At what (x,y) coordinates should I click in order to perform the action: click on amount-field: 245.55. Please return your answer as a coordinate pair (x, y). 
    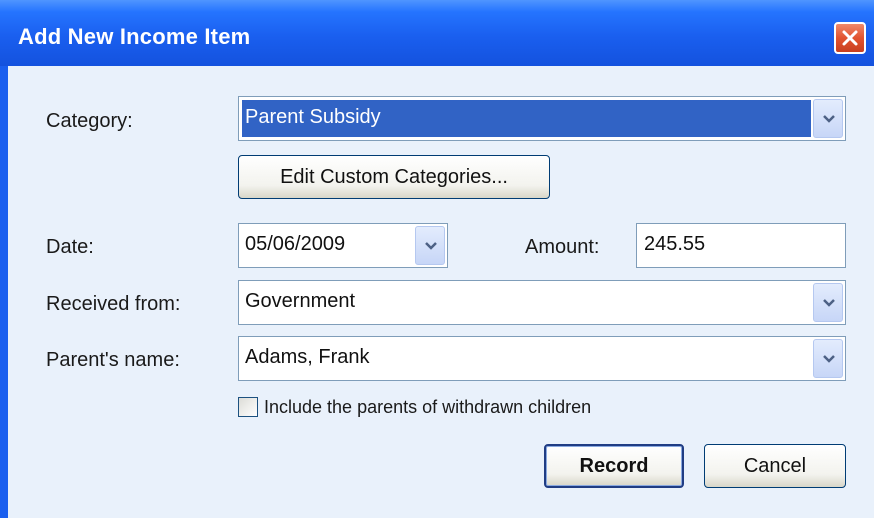
    Looking at the image, I should click on (741, 245).